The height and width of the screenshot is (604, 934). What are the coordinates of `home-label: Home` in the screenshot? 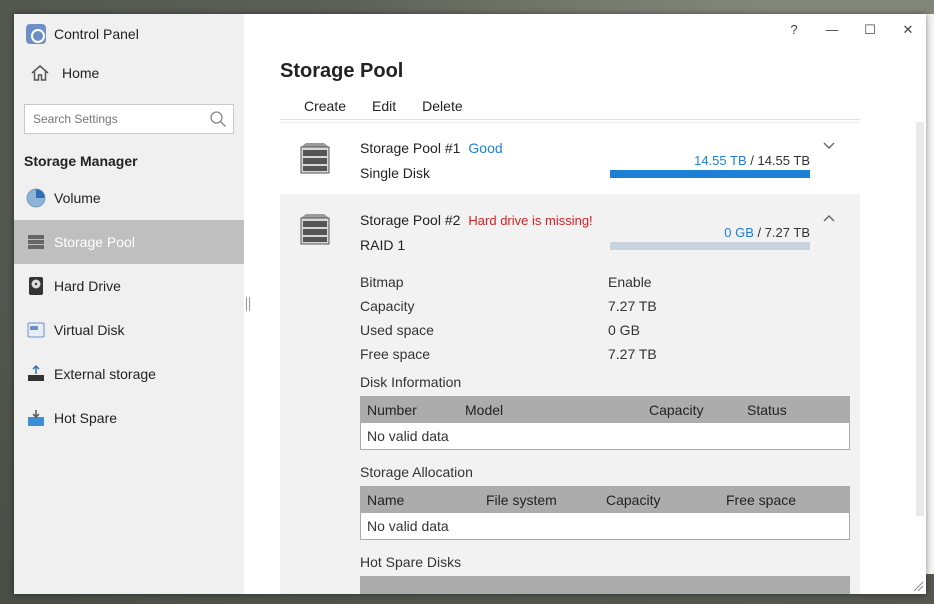 It's located at (81, 73).